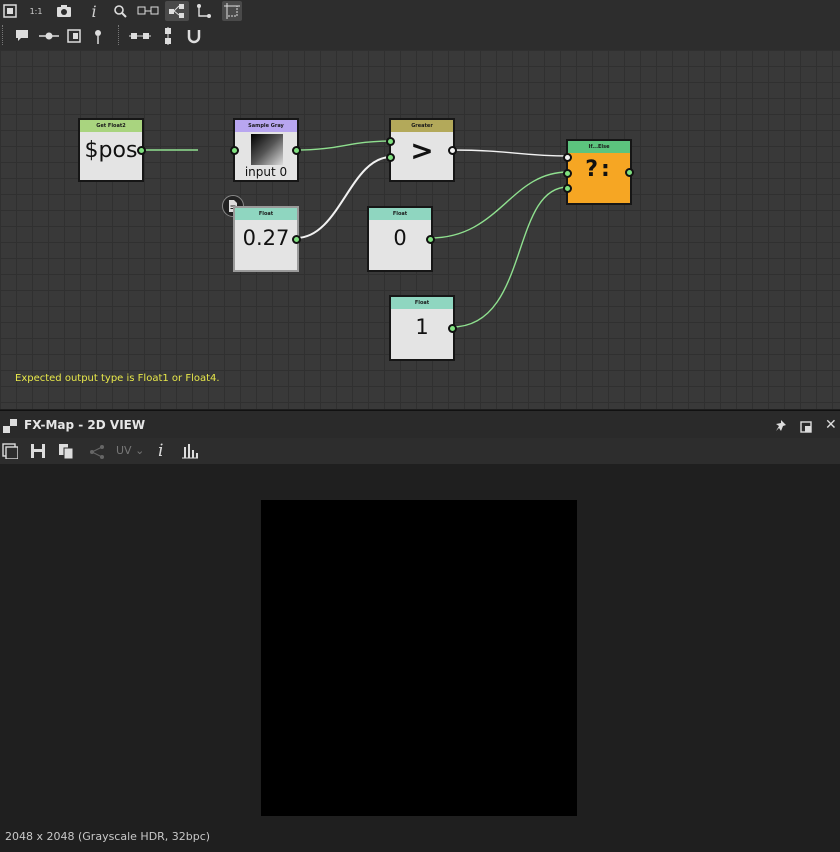  I want to click on magnet-icon, so click(194, 36).